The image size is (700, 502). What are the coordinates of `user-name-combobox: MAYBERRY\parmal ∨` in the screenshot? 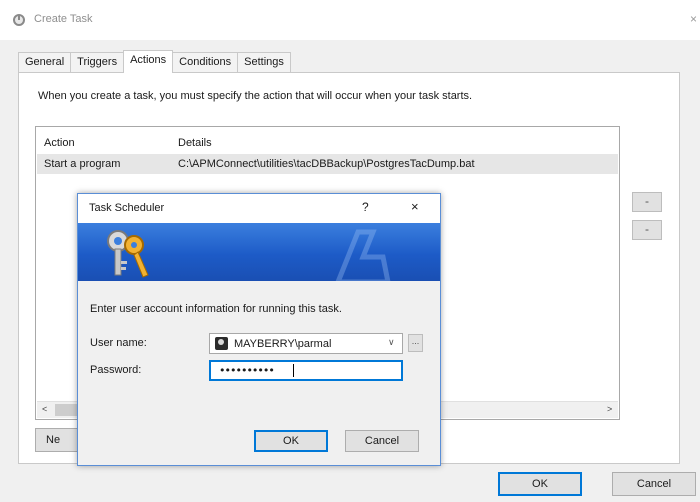 It's located at (306, 343).